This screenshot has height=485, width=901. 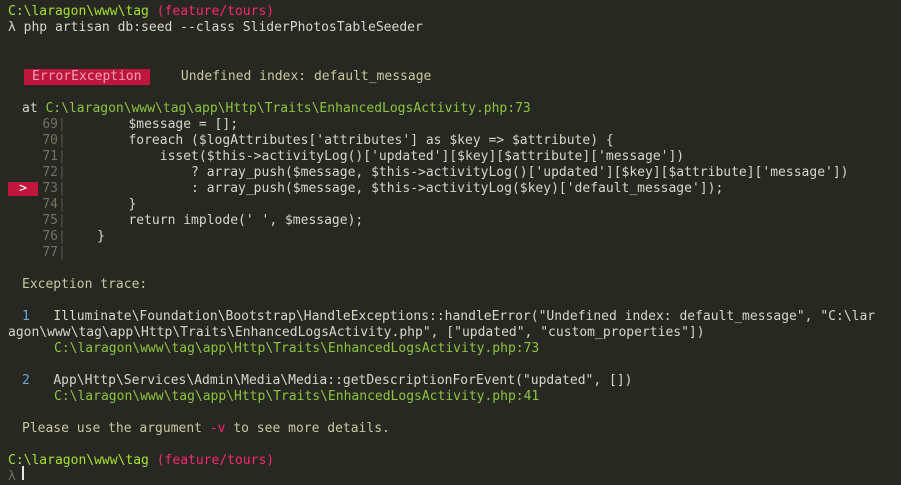 What do you see at coordinates (85, 284) in the screenshot?
I see `trace-heading: Exception trace:` at bounding box center [85, 284].